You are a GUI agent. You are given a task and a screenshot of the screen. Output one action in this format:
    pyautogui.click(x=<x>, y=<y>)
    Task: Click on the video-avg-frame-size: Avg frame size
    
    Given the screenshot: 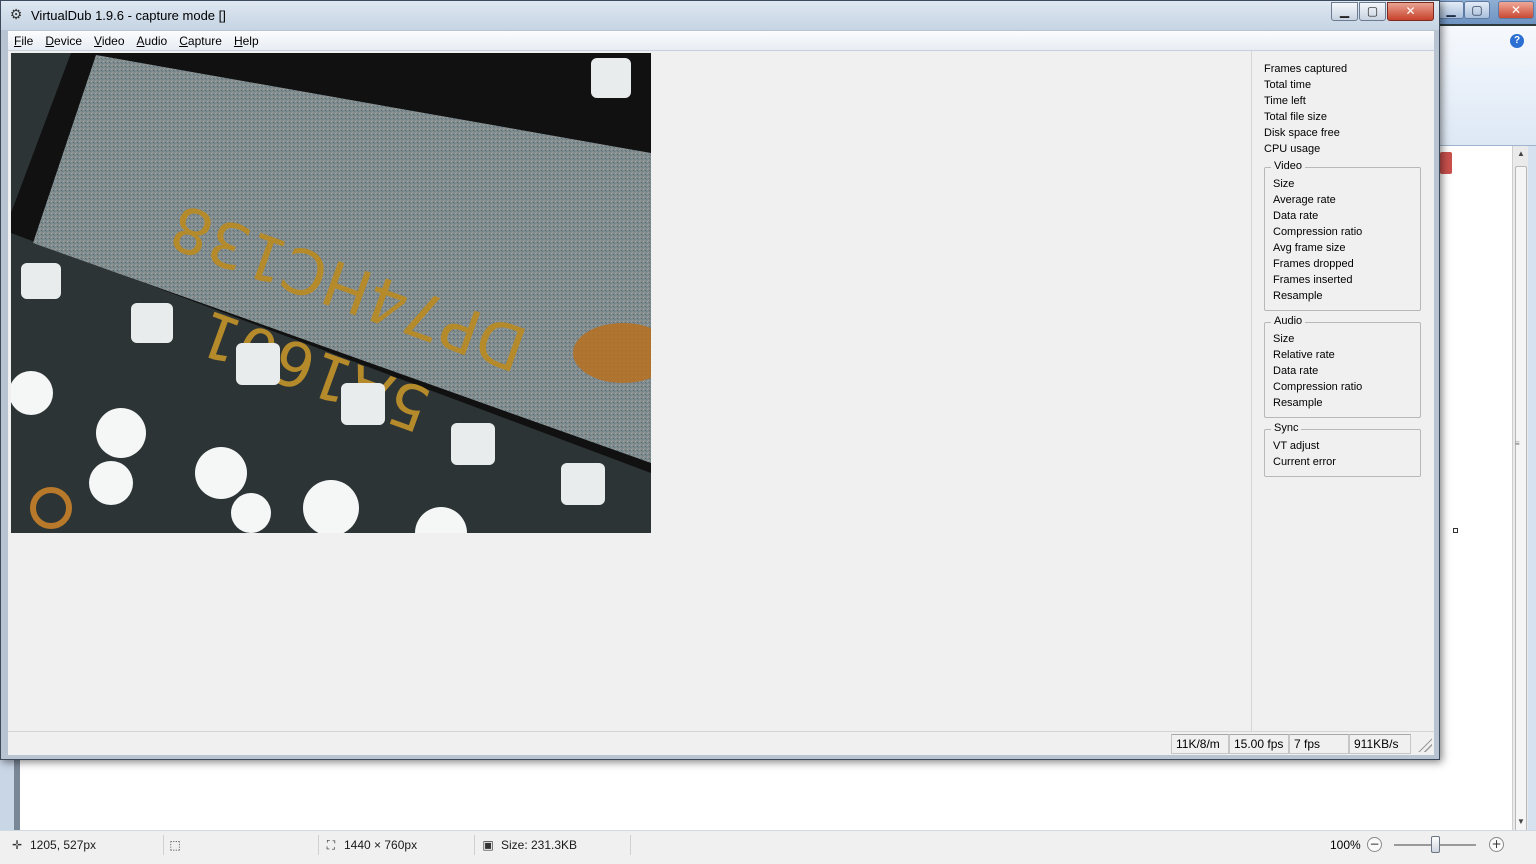 What is the action you would take?
    pyautogui.click(x=1309, y=248)
    